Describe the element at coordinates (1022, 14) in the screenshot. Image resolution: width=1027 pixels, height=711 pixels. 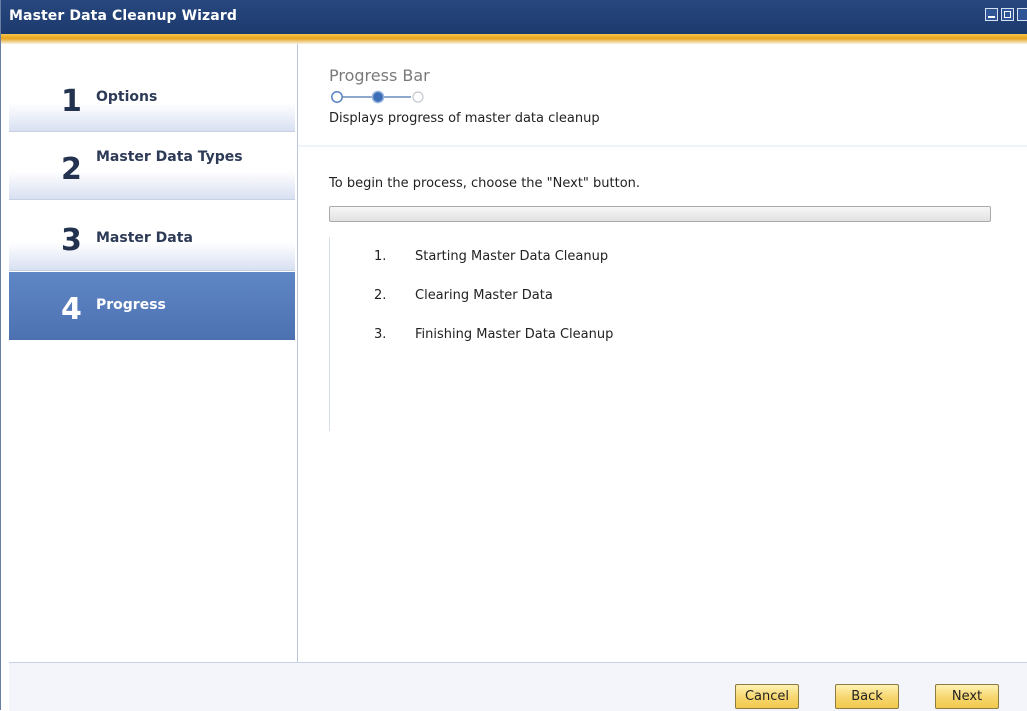
I see `close-icon` at that location.